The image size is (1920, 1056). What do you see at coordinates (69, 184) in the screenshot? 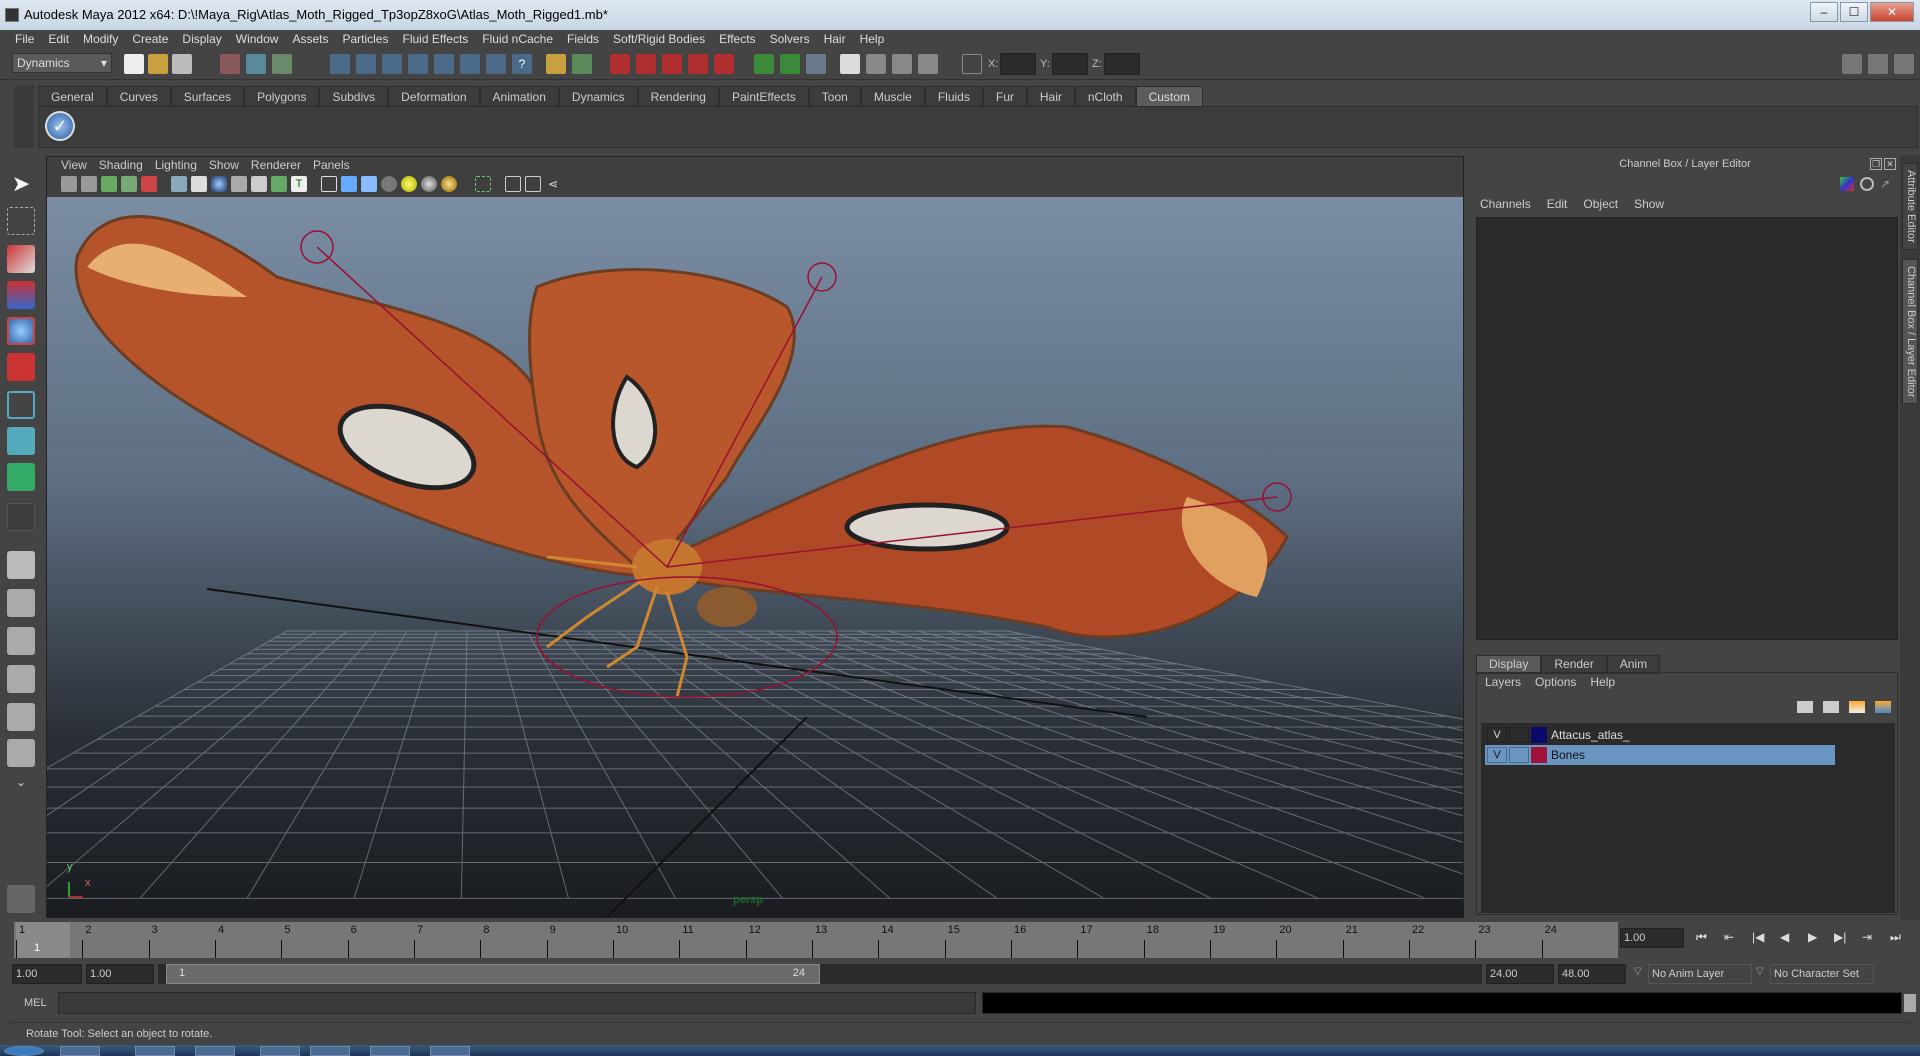
I see `select-camera-icon` at bounding box center [69, 184].